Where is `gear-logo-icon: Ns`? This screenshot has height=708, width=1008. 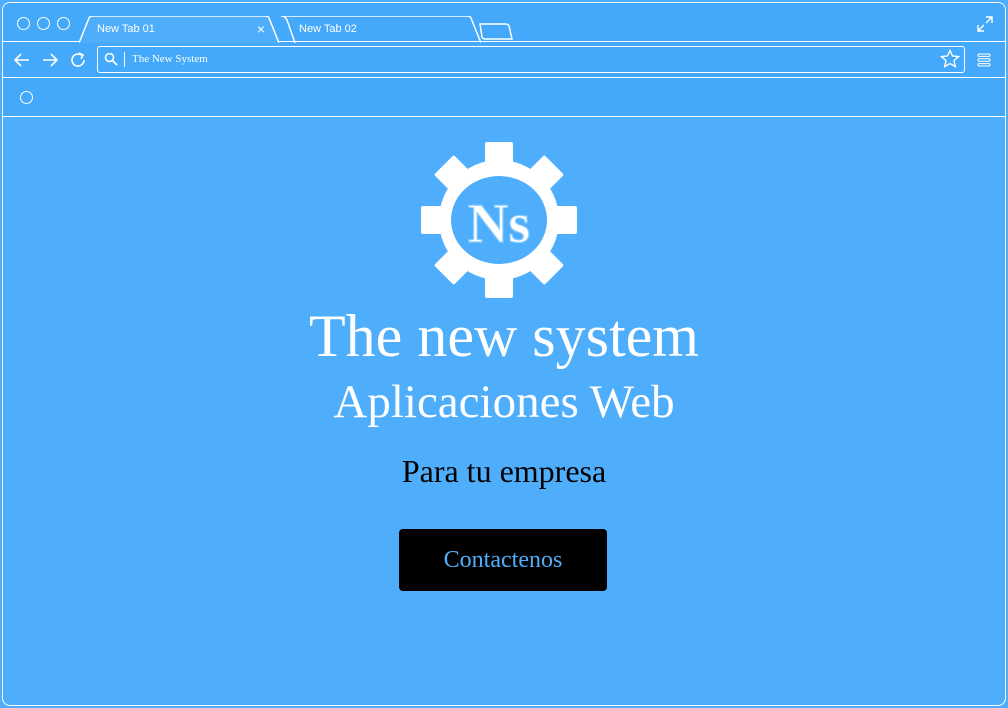 gear-logo-icon: Ns is located at coordinates (499, 220).